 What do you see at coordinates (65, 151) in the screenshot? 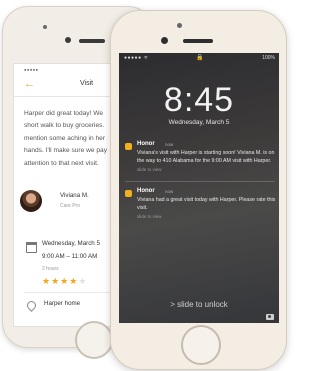
I see `message-line: hands. I'll make sure we pay` at bounding box center [65, 151].